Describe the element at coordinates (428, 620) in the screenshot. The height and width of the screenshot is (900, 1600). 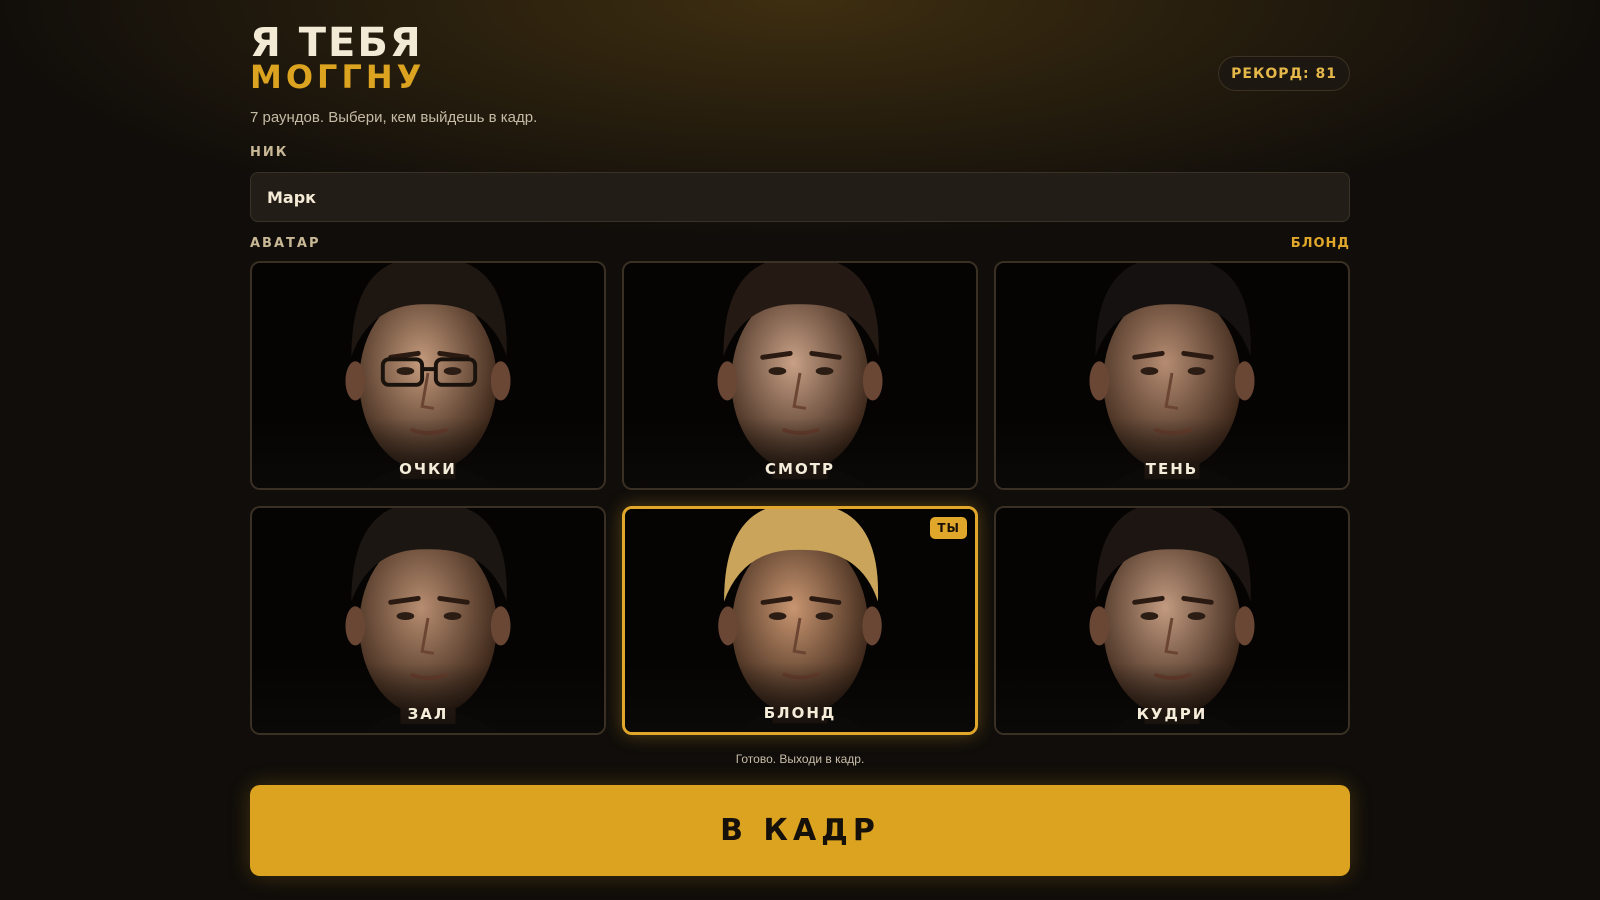
I see `avatar-card-zal: ЗАЛ` at that location.